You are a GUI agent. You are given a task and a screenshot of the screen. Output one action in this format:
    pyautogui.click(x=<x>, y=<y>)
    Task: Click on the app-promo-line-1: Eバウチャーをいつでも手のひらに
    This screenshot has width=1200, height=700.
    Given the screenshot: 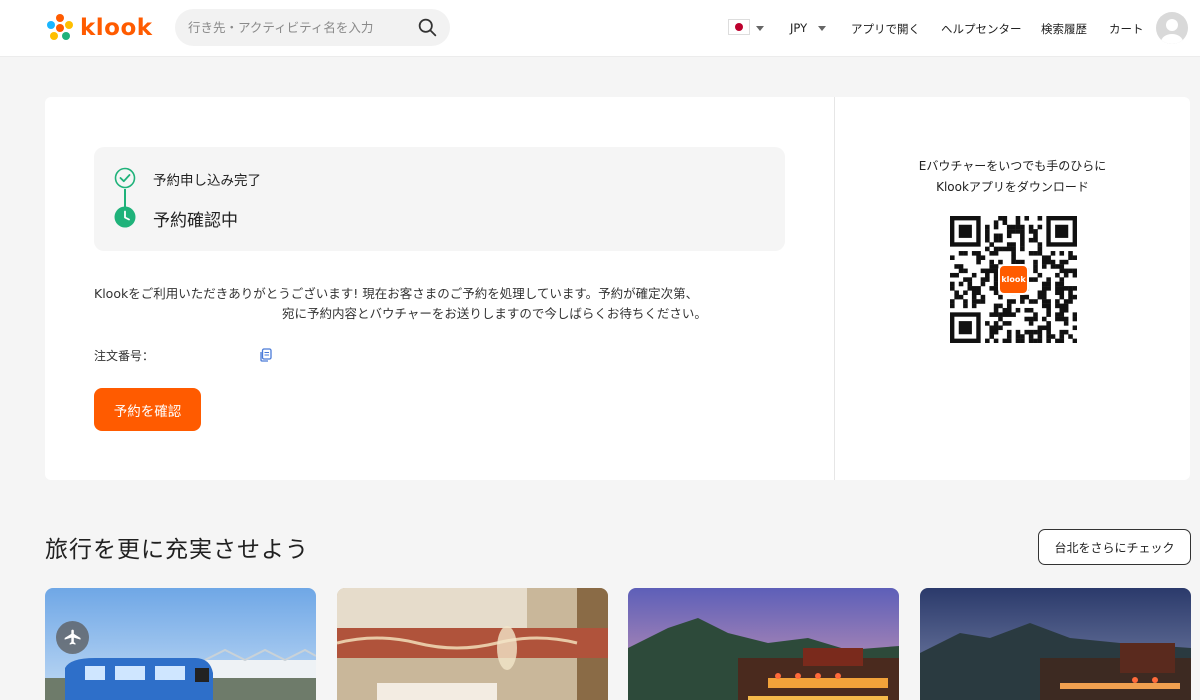 What is the action you would take?
    pyautogui.click(x=1012, y=166)
    